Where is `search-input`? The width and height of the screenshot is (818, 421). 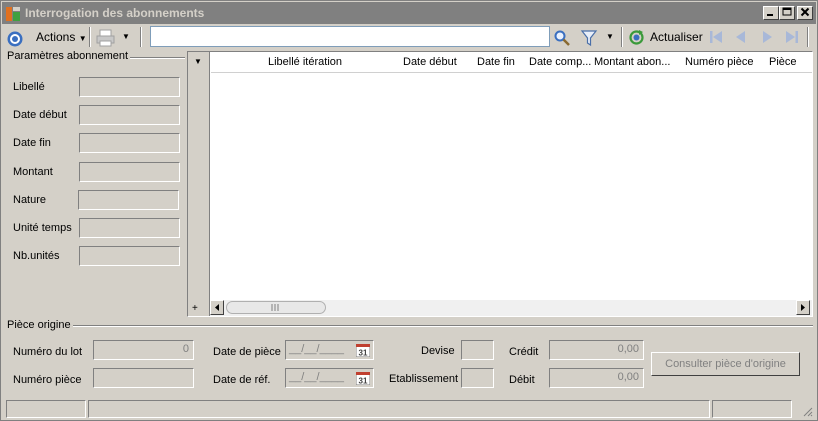
search-input is located at coordinates (350, 36).